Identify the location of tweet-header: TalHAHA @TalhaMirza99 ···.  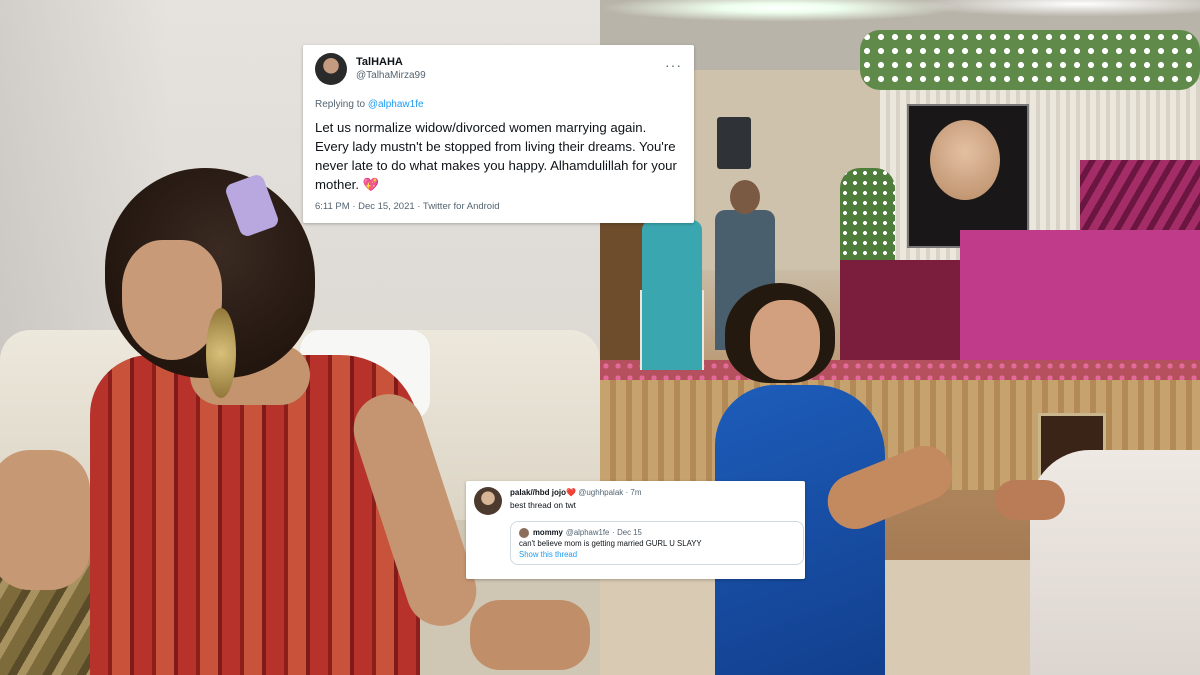
(498, 69).